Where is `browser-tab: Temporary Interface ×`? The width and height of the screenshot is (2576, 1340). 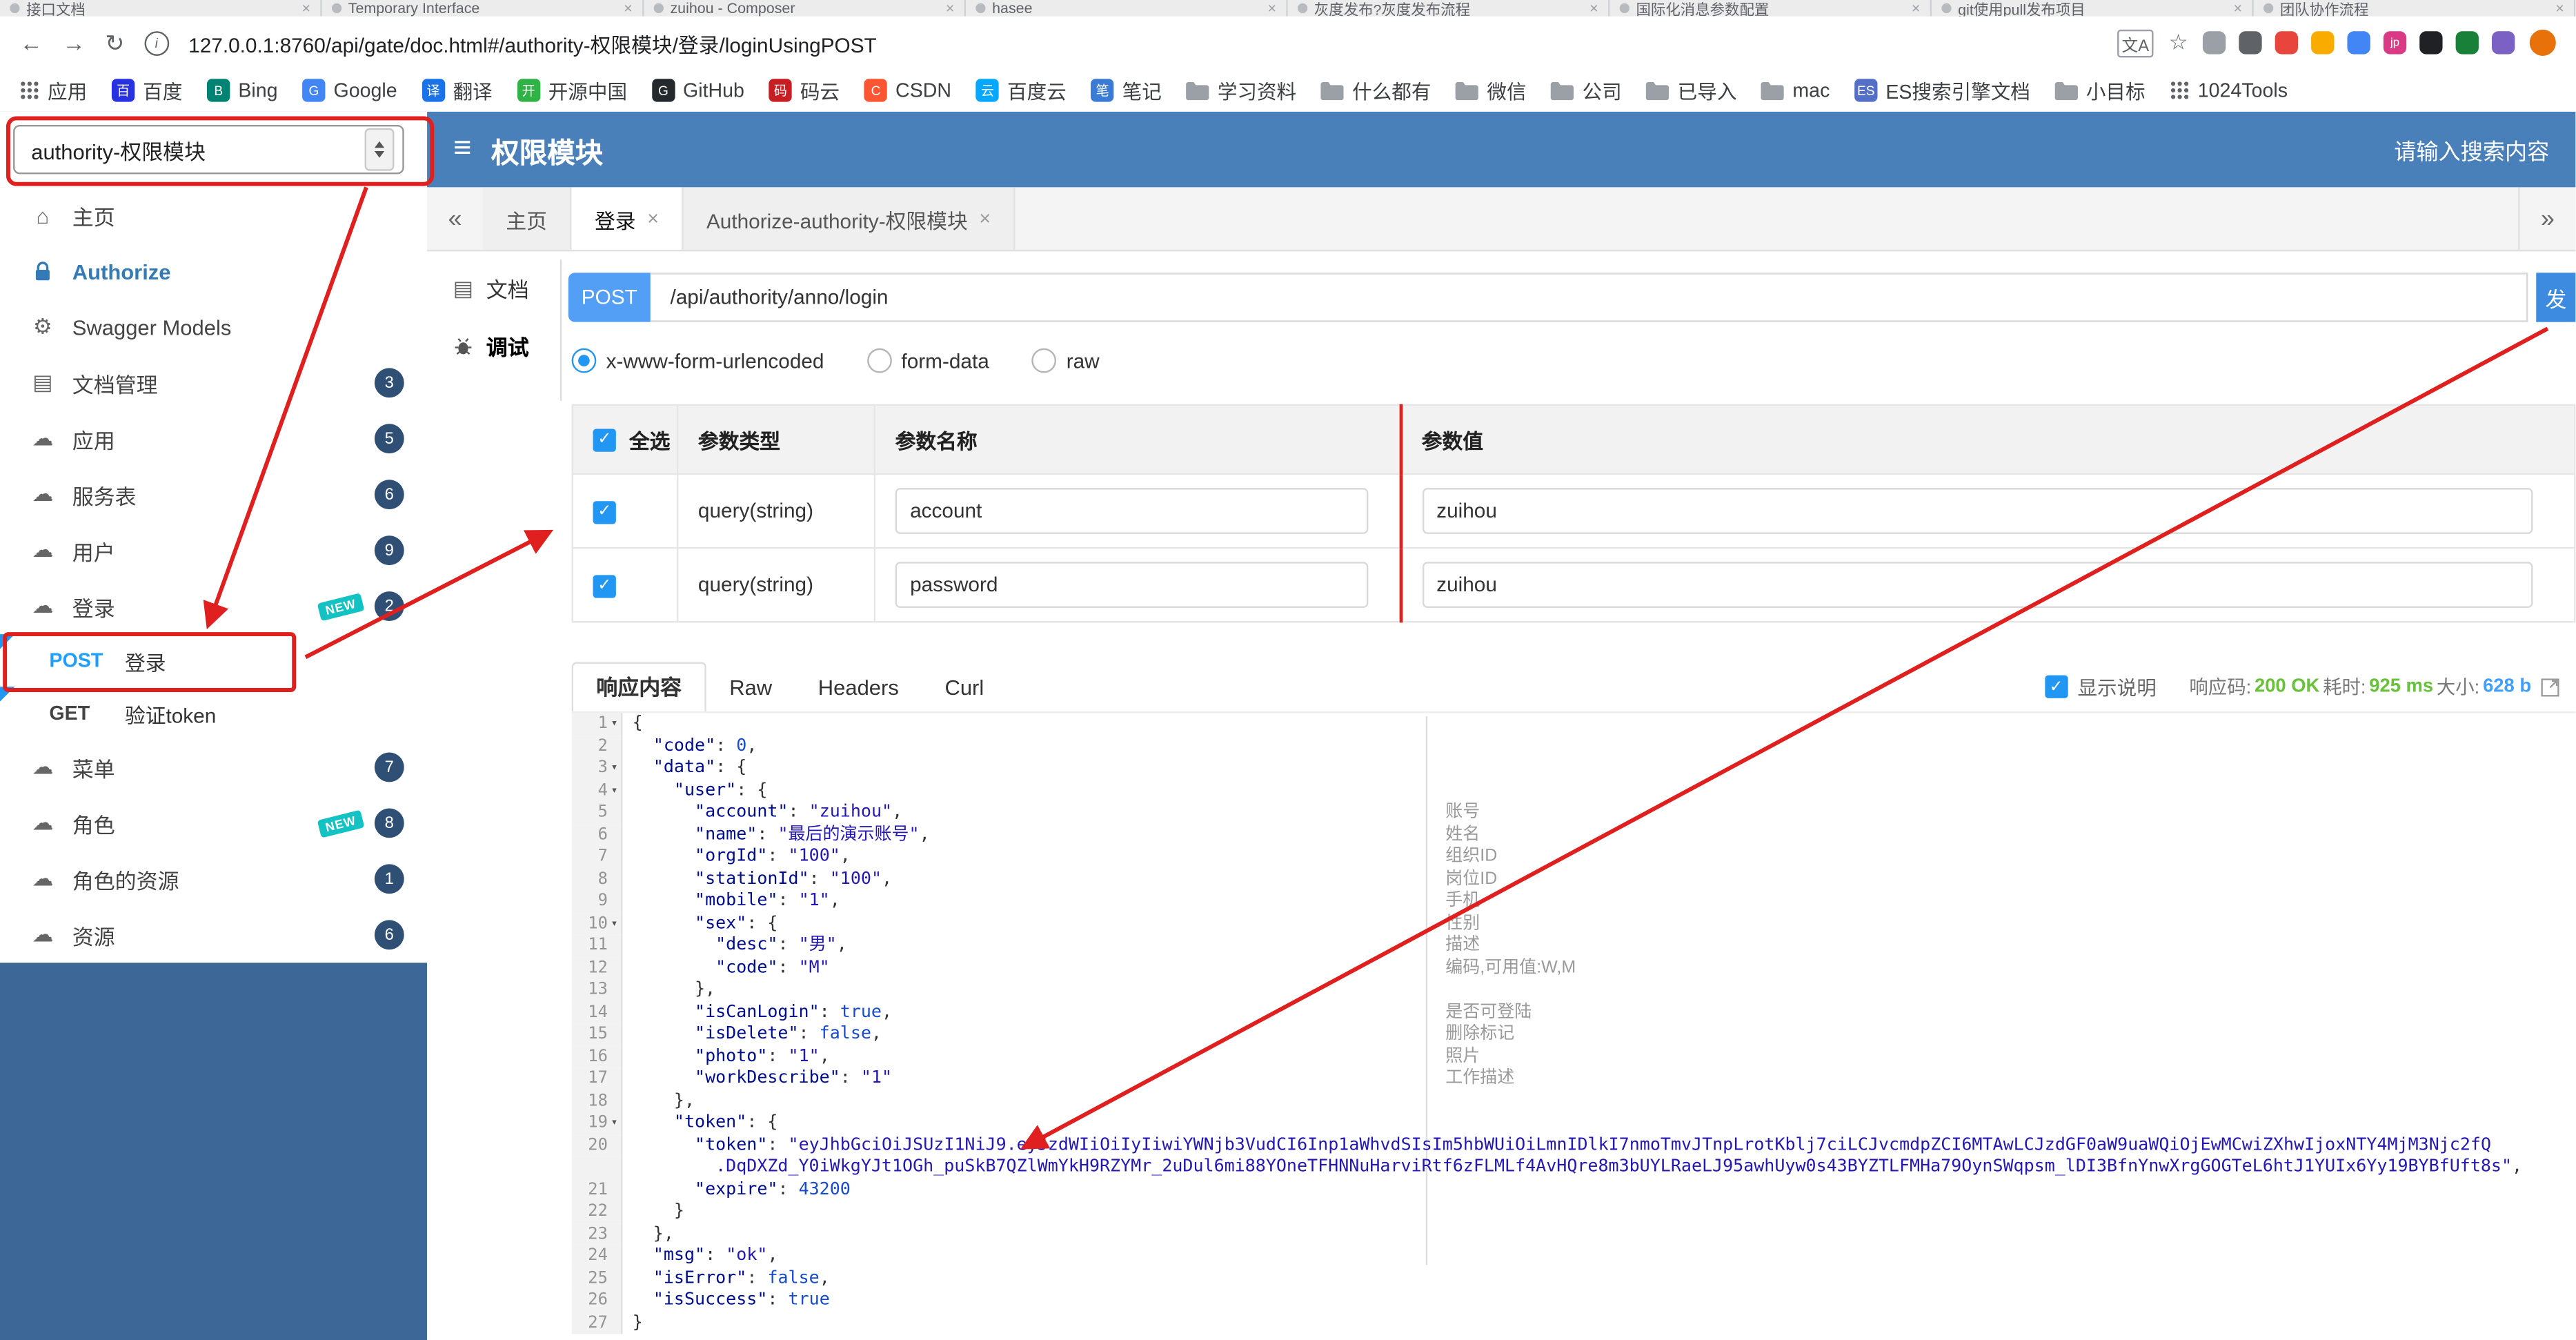 browser-tab: Temporary Interface × is located at coordinates (482, 8).